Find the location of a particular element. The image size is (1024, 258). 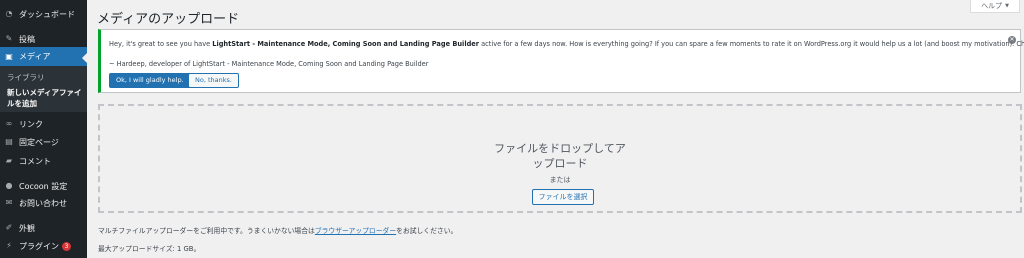

submenu-add-new: 新しいメディアファイ ルを追加 is located at coordinates (44, 98).